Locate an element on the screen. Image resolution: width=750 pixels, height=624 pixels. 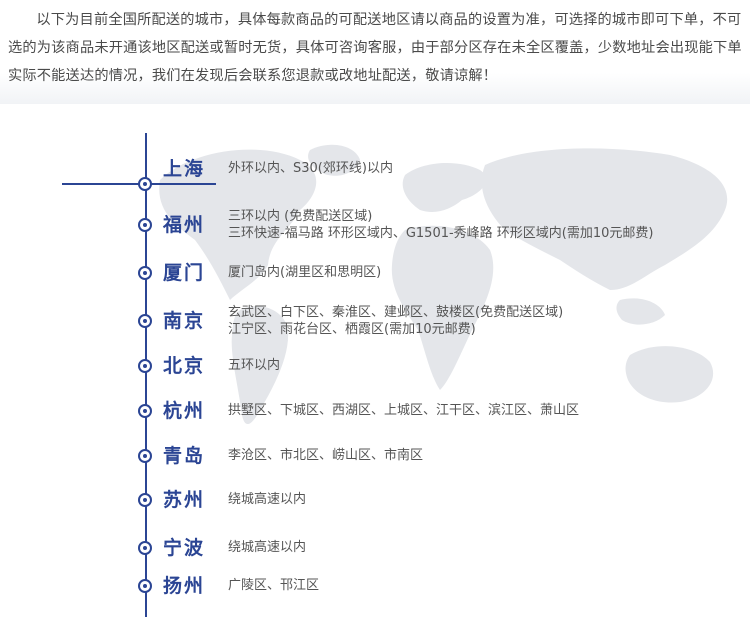
desc-line: 拱墅区、下城区、西湖区、上城区、江干区、滨江区、萧山区 is located at coordinates (404, 410).